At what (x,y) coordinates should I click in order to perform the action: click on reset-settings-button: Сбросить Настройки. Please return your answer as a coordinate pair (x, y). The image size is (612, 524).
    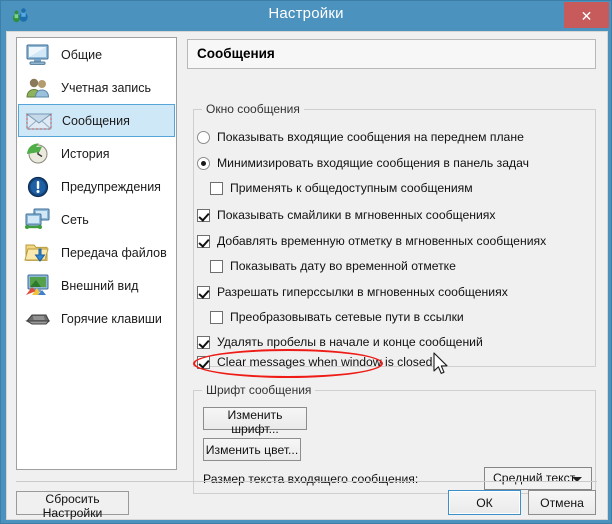
    Looking at the image, I should click on (72, 505).